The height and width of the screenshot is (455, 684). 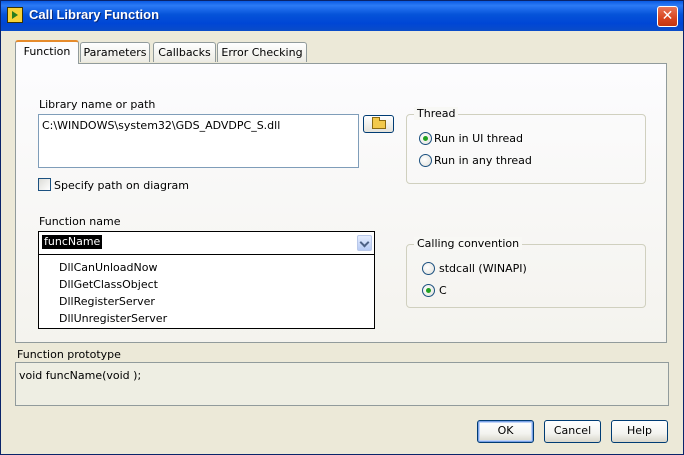 I want to click on tab-error-checking: Error Checking, so click(x=262, y=52).